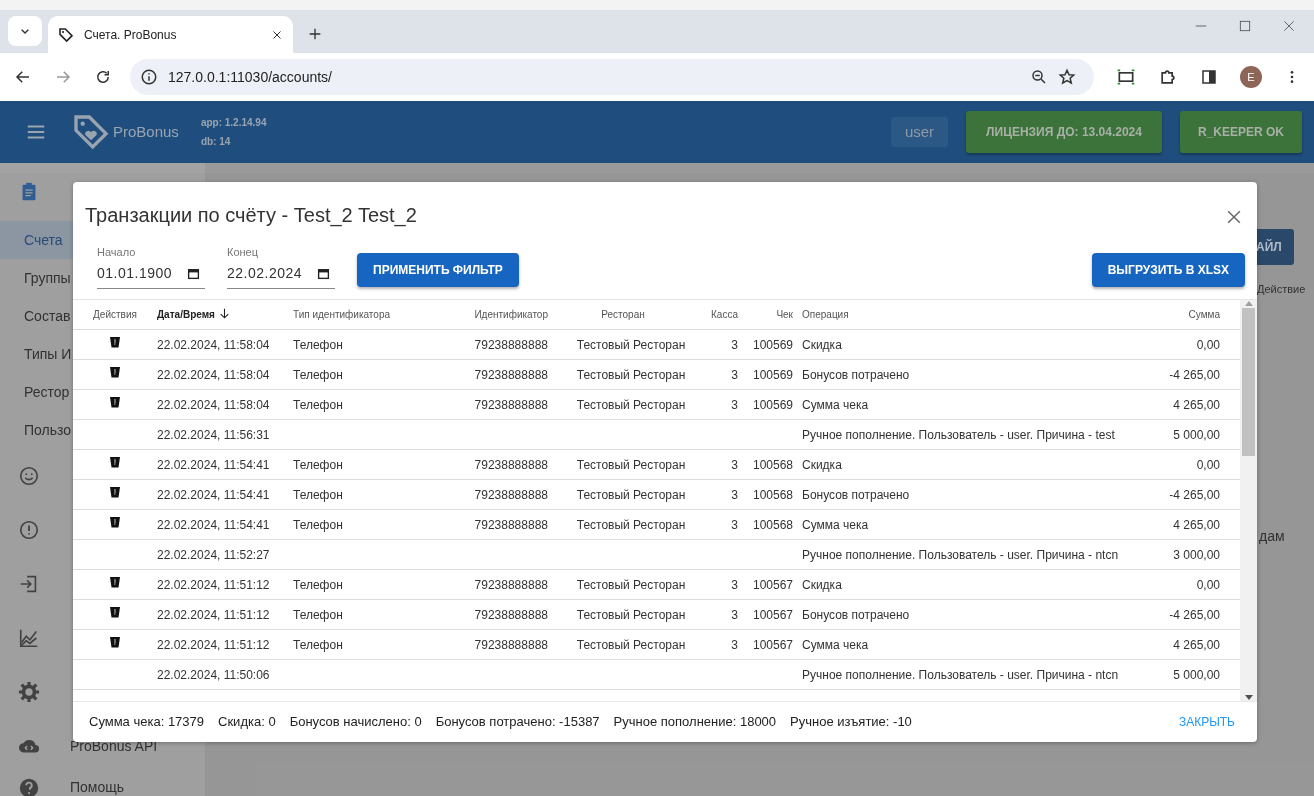 This screenshot has height=796, width=1314. I want to click on field-label: Конец, so click(243, 252).